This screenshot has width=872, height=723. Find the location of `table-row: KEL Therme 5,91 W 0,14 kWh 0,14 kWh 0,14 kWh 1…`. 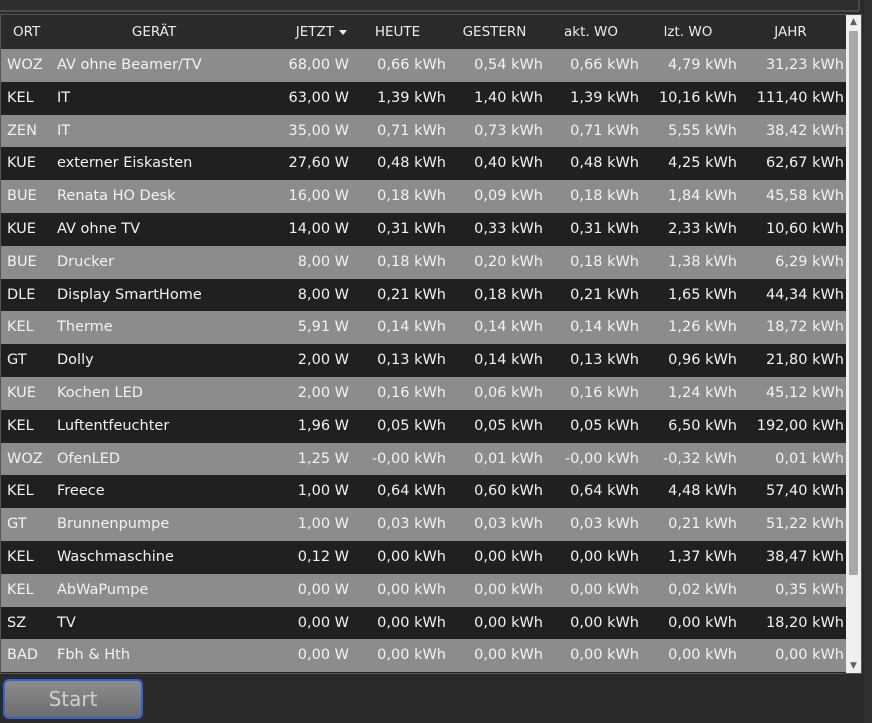

table-row: KEL Therme 5,91 W 0,14 kWh 0,14 kWh 0,14 kWh 1… is located at coordinates (423, 328).